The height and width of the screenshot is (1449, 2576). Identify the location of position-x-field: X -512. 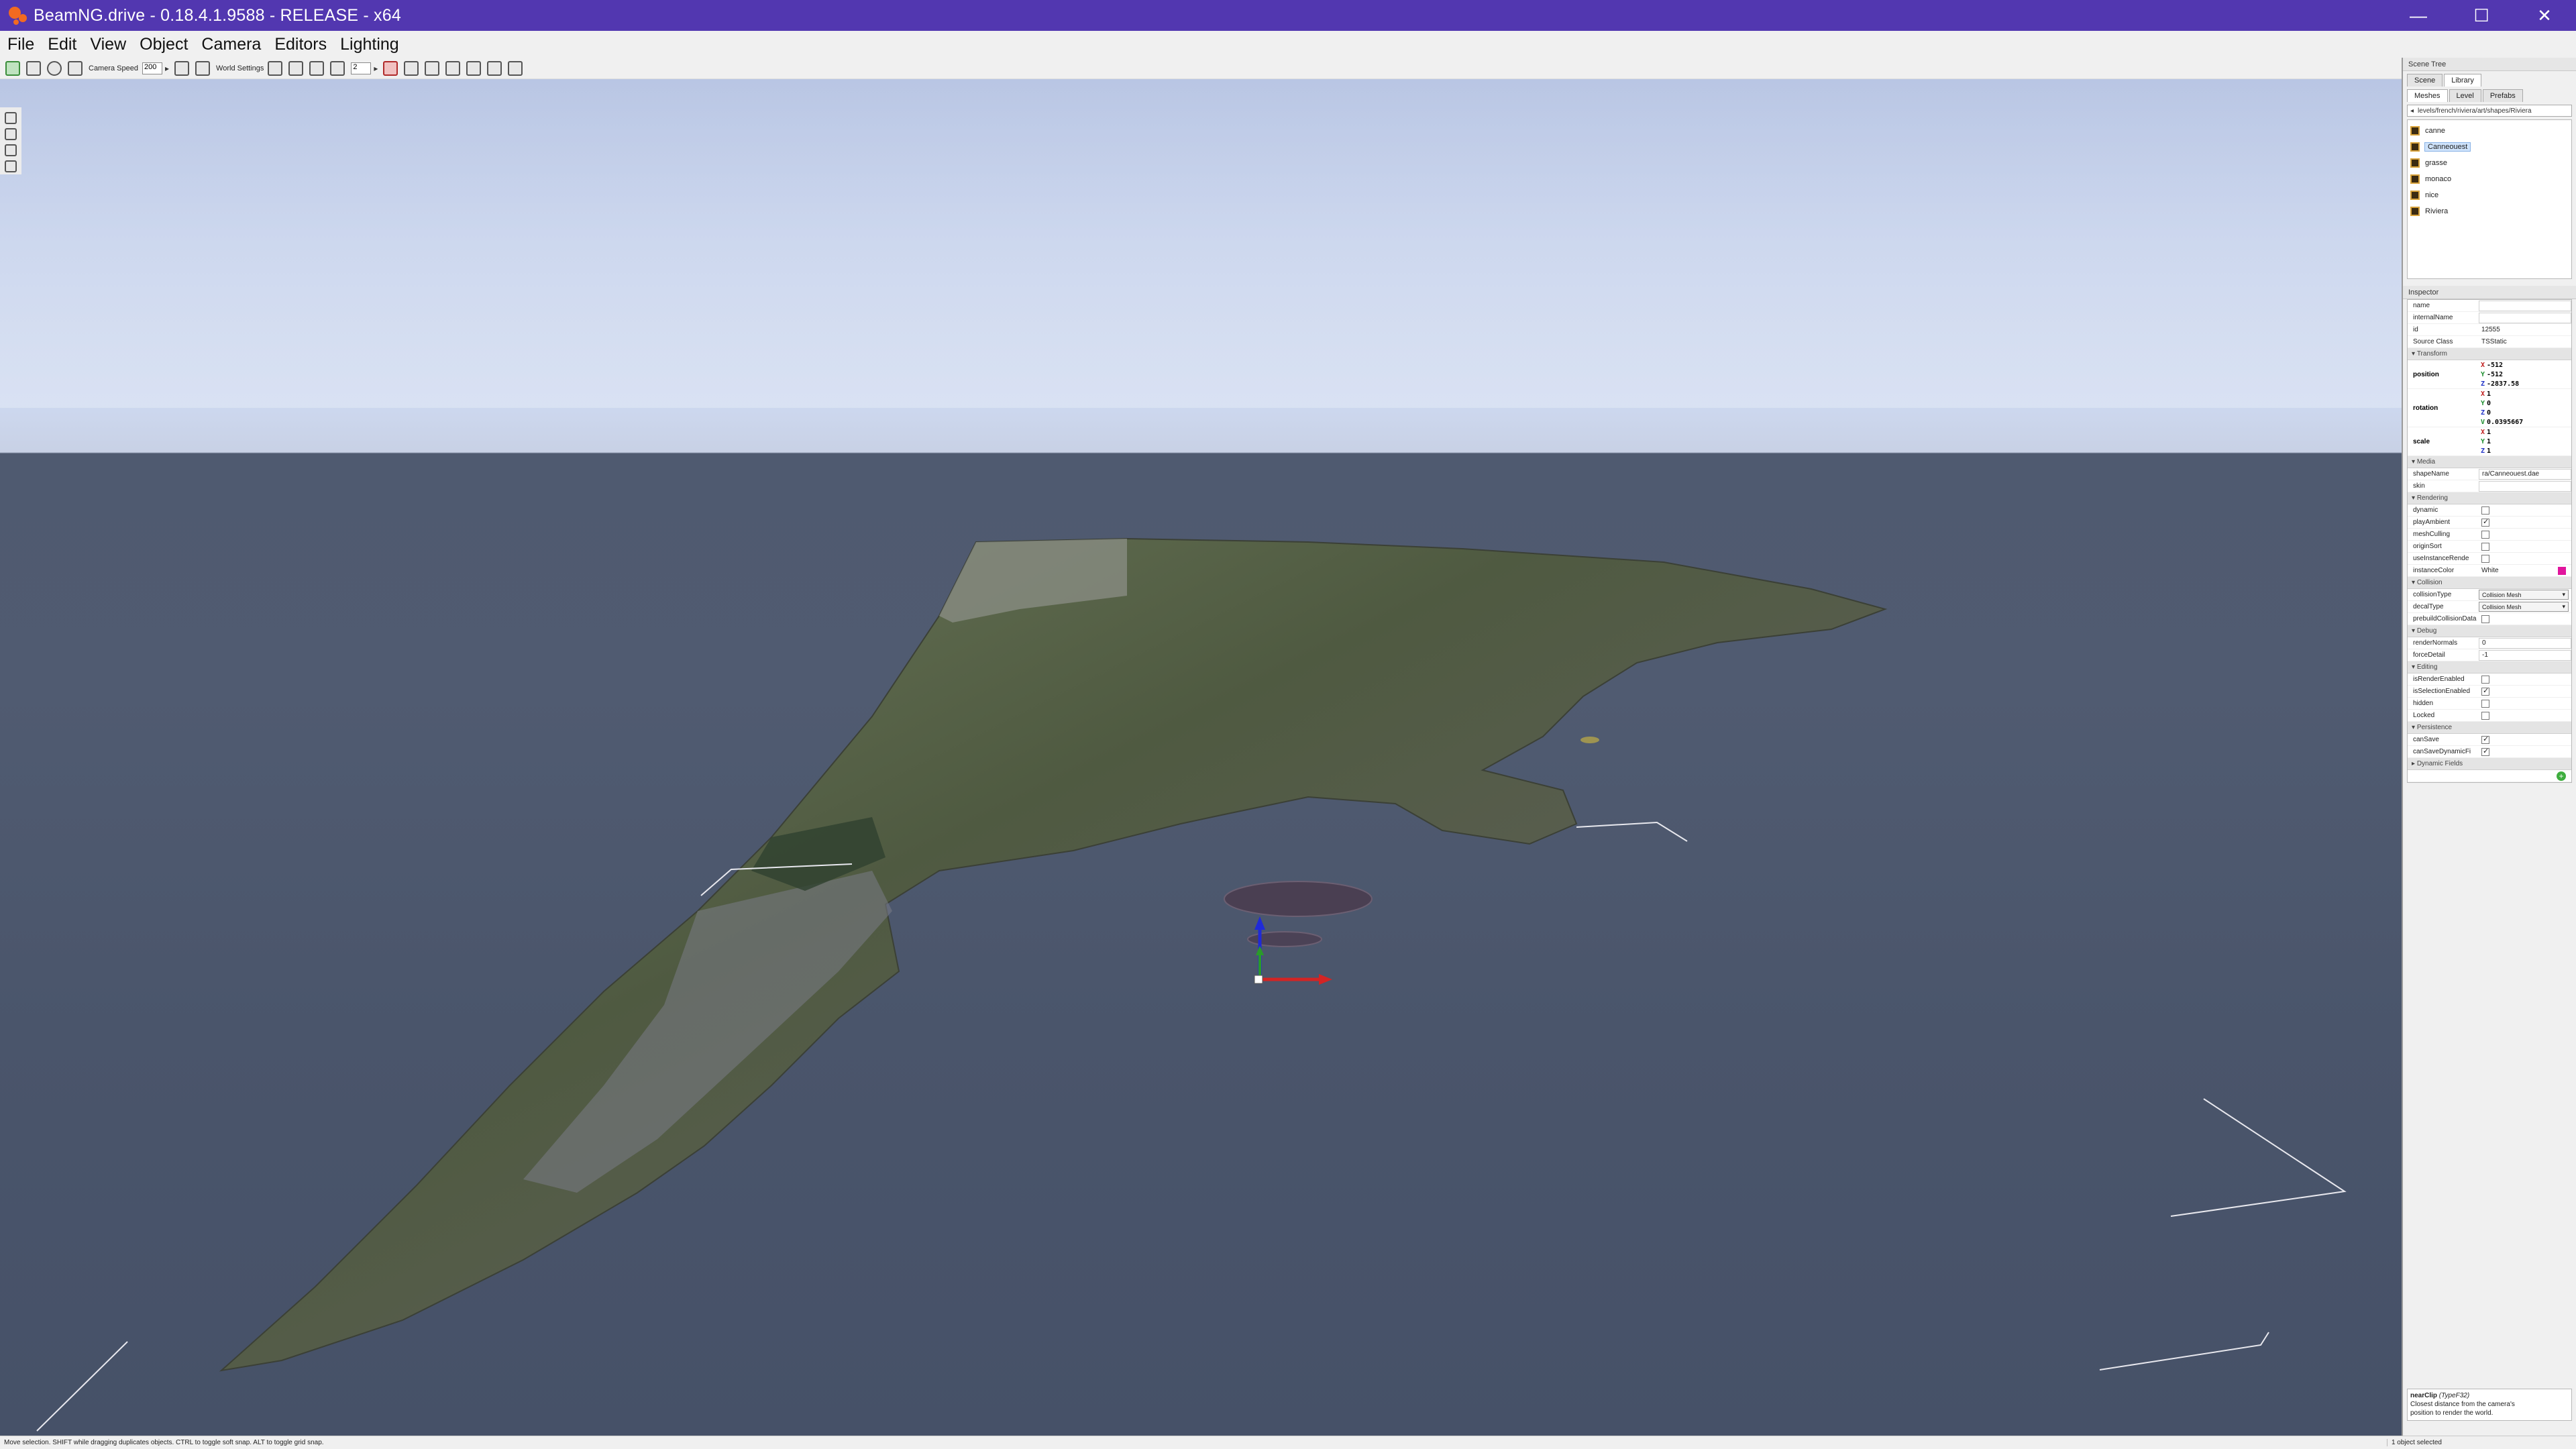
(2525, 365).